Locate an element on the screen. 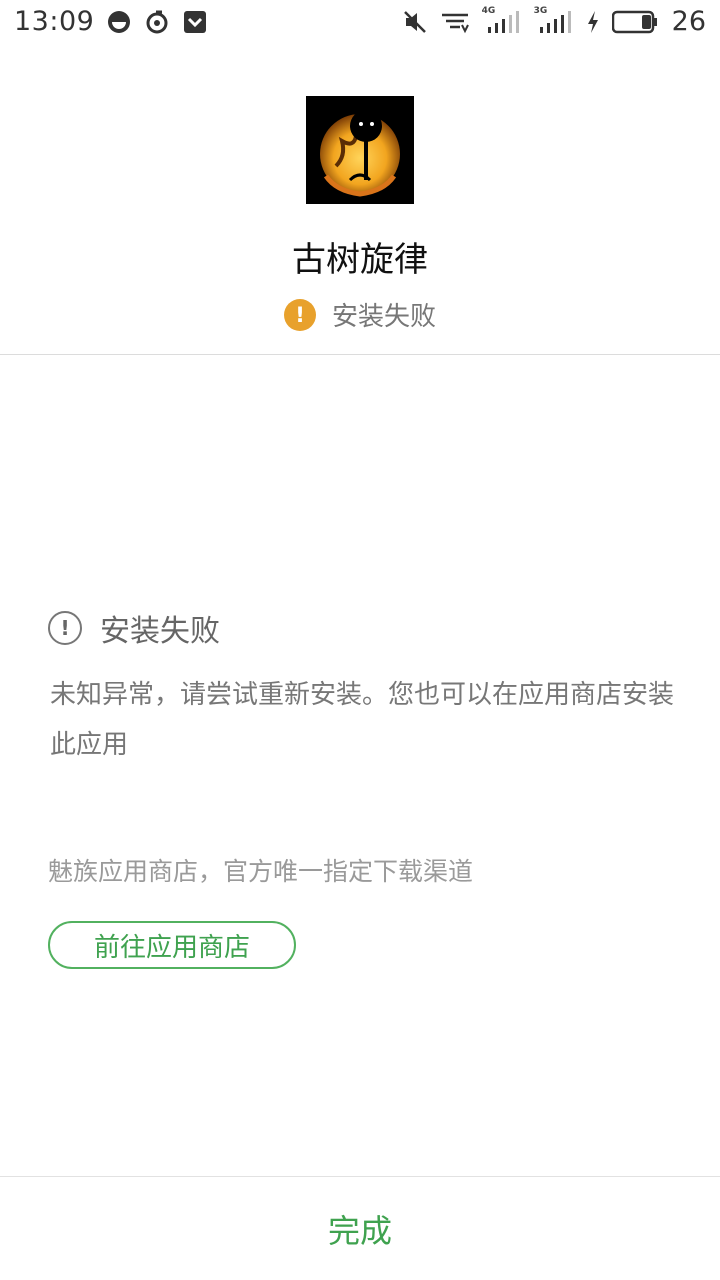  store-note: 魅族应用商店，官方唯一指定下载渠道 is located at coordinates (261, 871).